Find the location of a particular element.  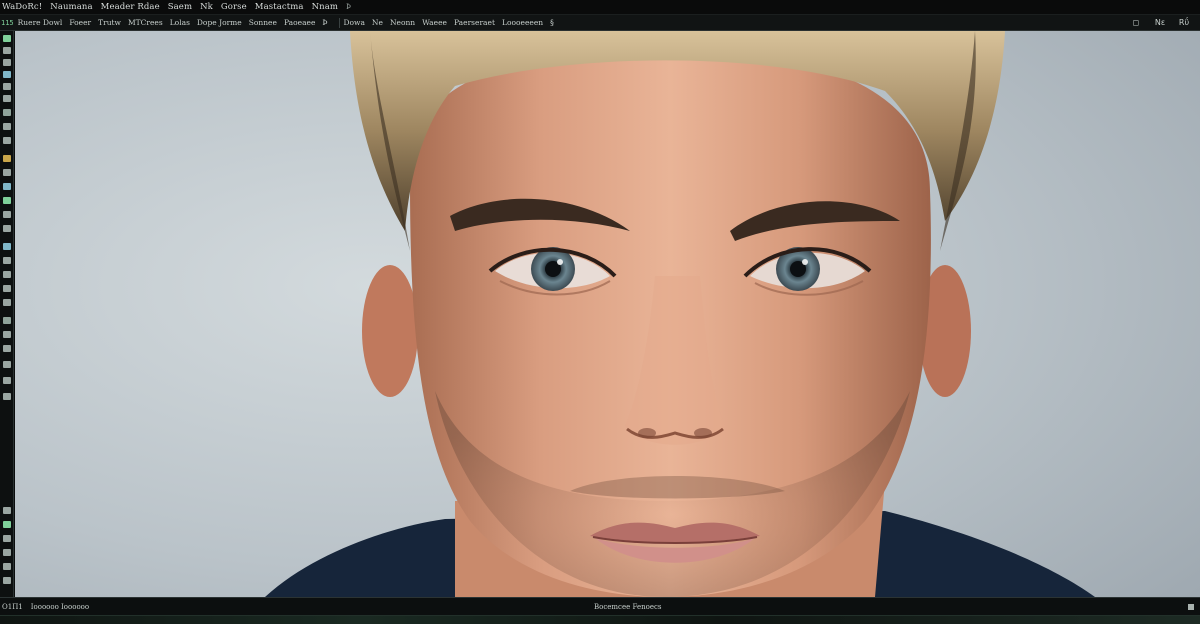

menu-item-layer: Saem is located at coordinates (180, 7).